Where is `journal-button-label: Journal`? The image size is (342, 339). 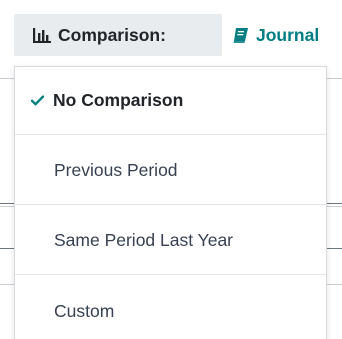
journal-button-label: Journal is located at coordinates (288, 34).